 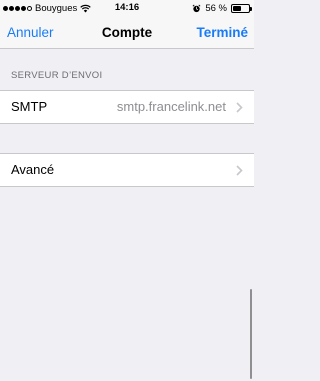 What do you see at coordinates (127, 32) in the screenshot?
I see `navigation-bar: Annuler Compte Terminé` at bounding box center [127, 32].